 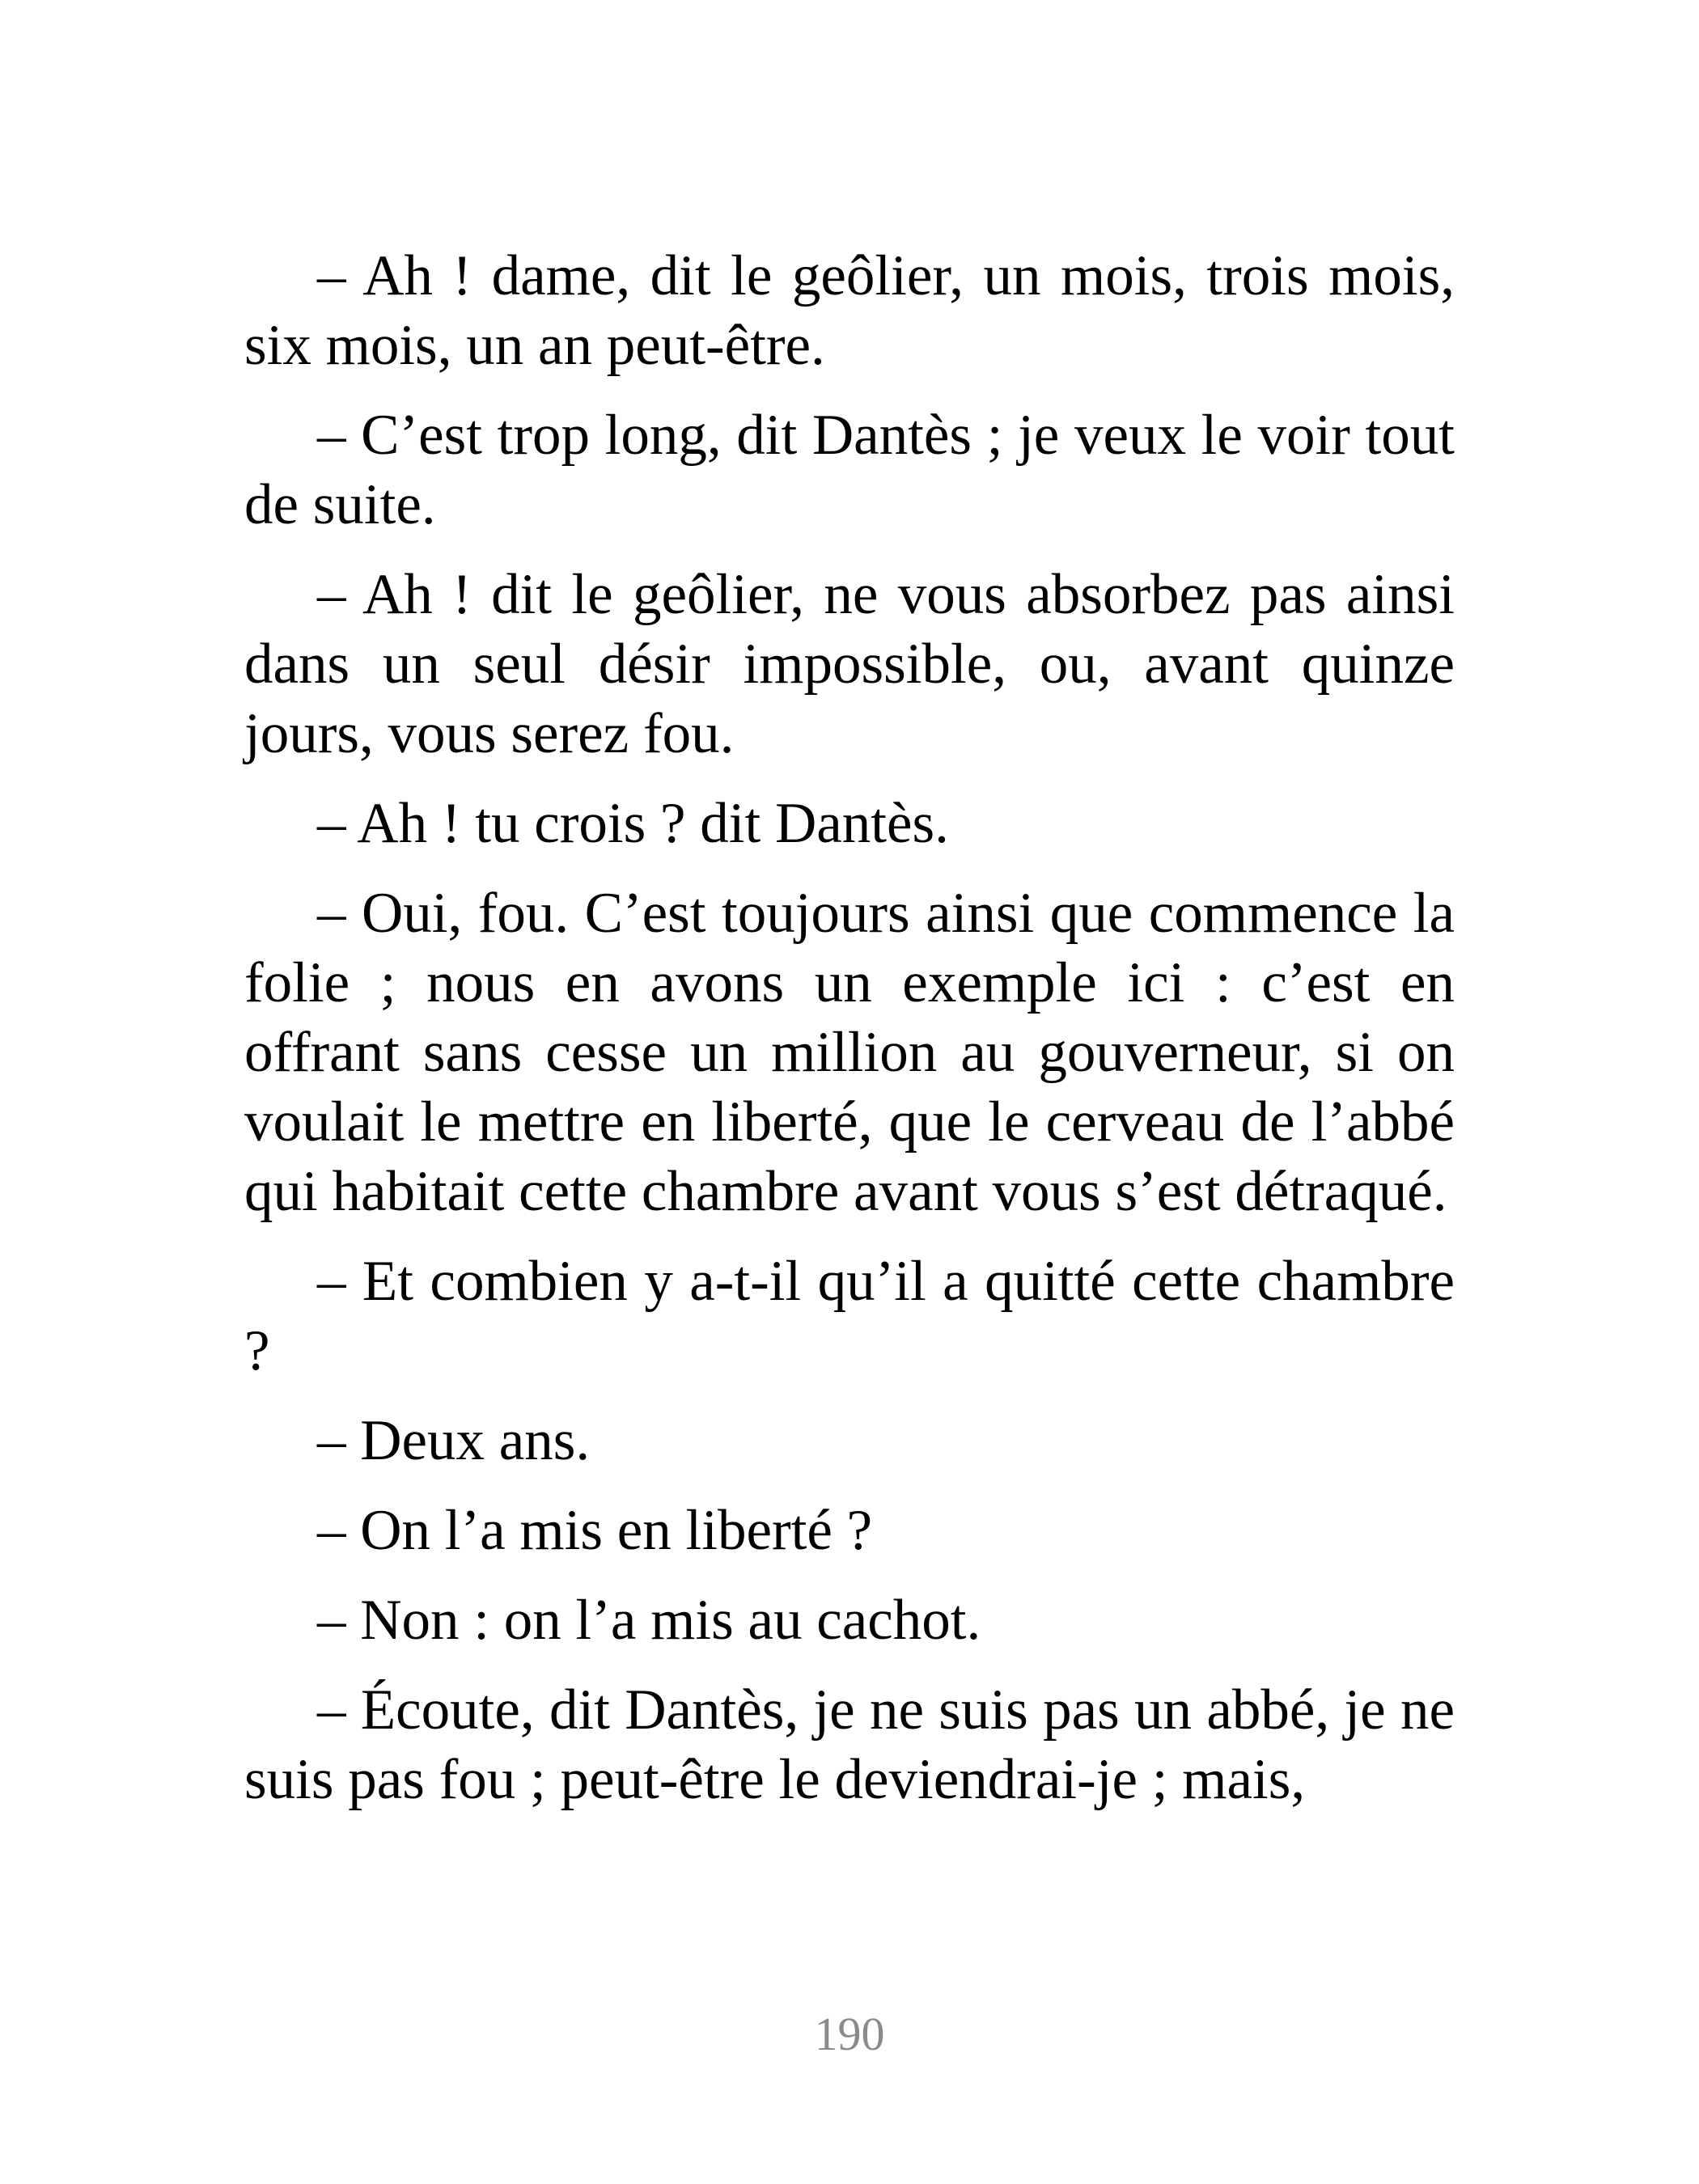 I want to click on paragraph: – On l’a mis en liberté ?, so click(x=595, y=1530).